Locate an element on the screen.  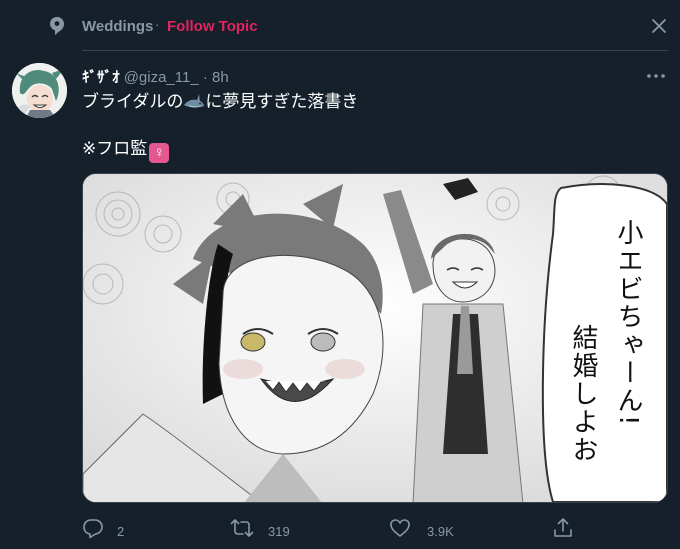
shark-emoji-icon is located at coordinates (194, 101).